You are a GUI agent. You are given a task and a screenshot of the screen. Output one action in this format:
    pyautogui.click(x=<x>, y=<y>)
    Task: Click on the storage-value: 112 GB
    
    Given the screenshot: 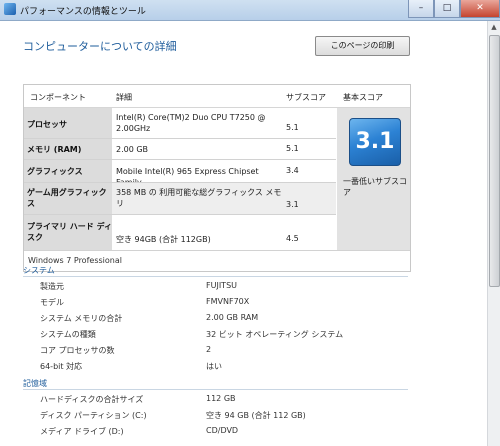 What is the action you would take?
    pyautogui.click(x=221, y=398)
    